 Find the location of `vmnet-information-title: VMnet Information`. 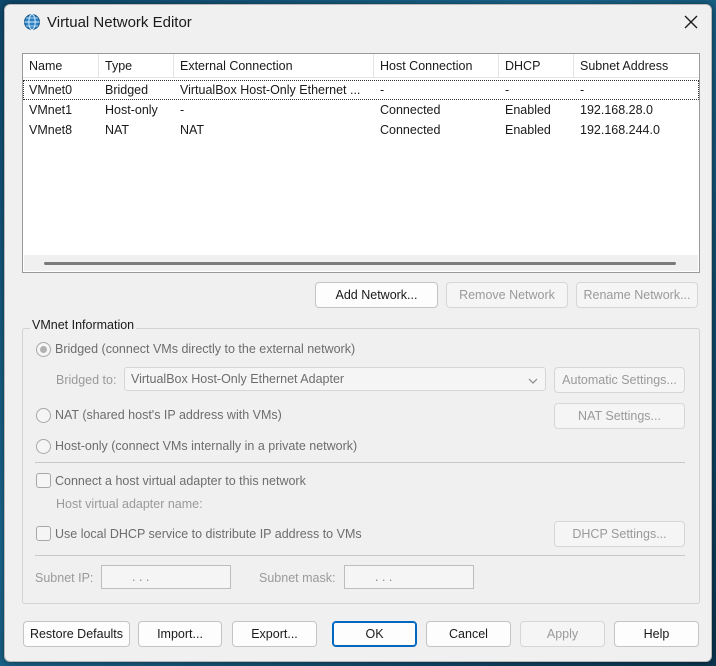

vmnet-information-title: VMnet Information is located at coordinates (83, 325).